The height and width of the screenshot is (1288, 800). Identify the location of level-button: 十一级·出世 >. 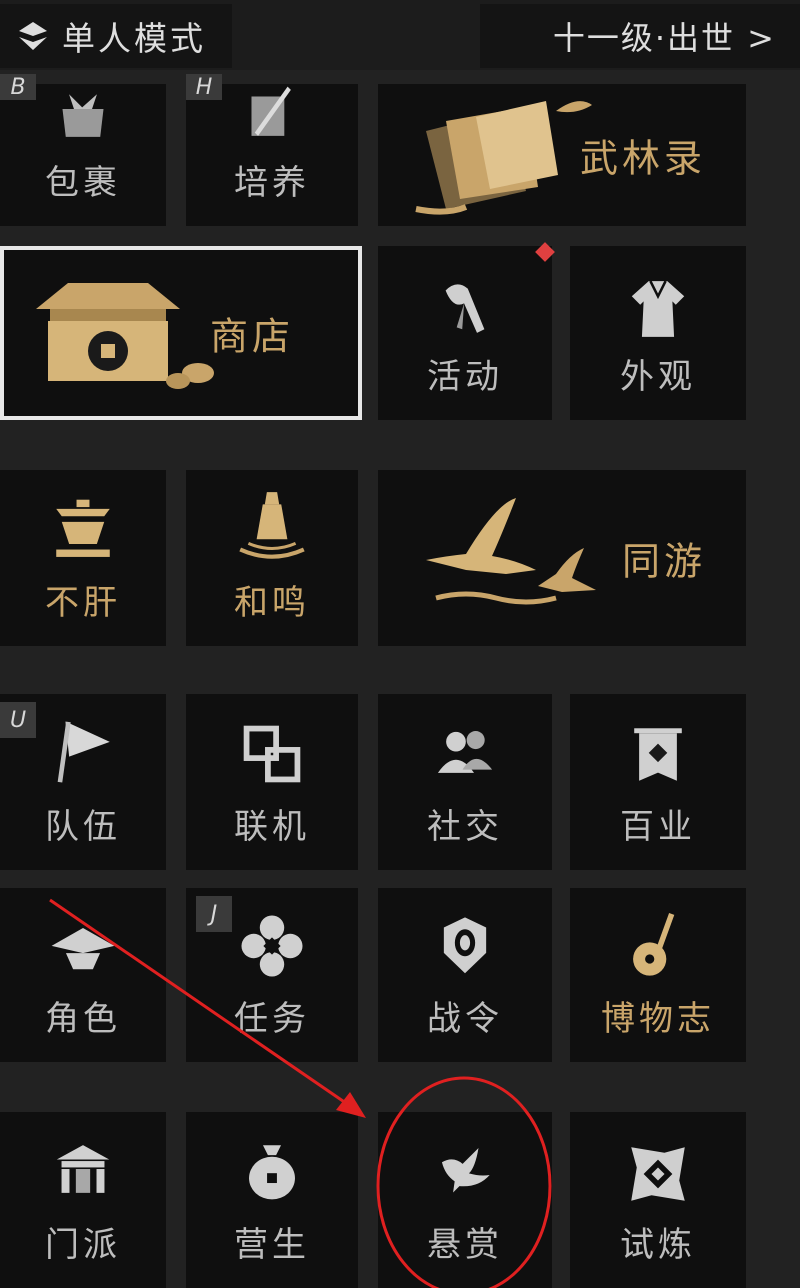
(640, 36).